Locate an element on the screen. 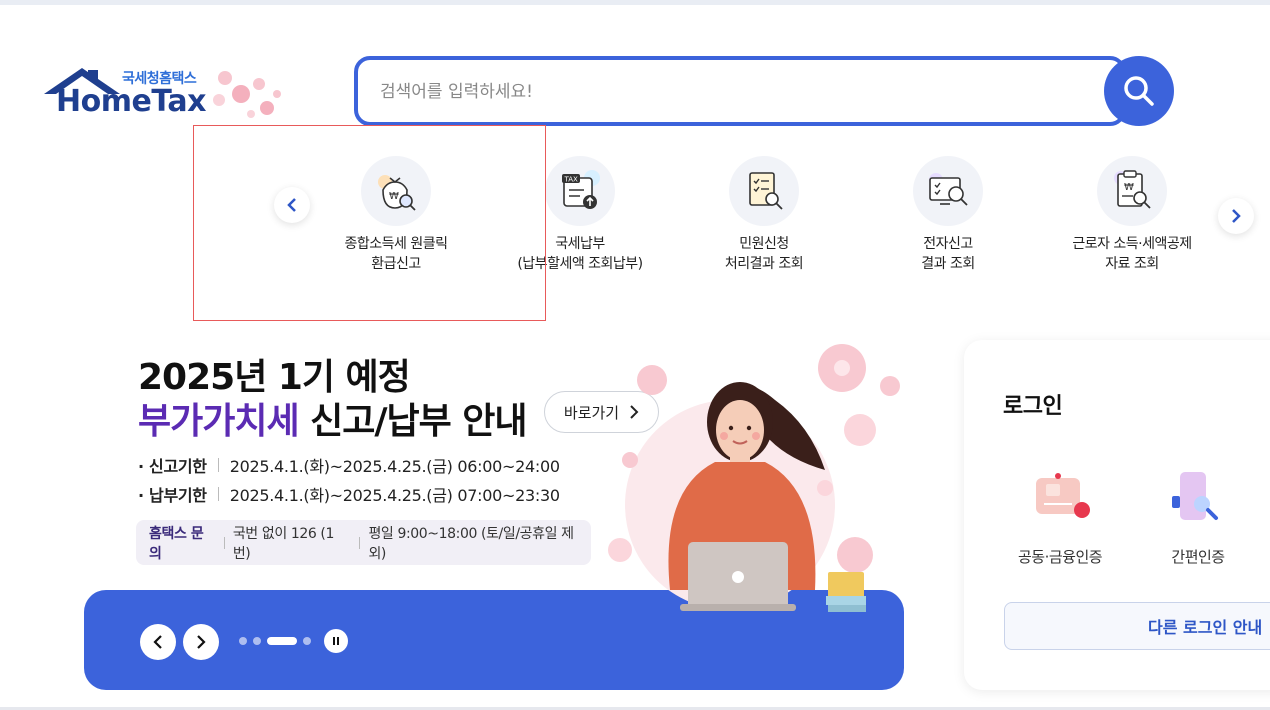 The height and width of the screenshot is (710, 1270). blossom-decoration is located at coordinates (247, 94).